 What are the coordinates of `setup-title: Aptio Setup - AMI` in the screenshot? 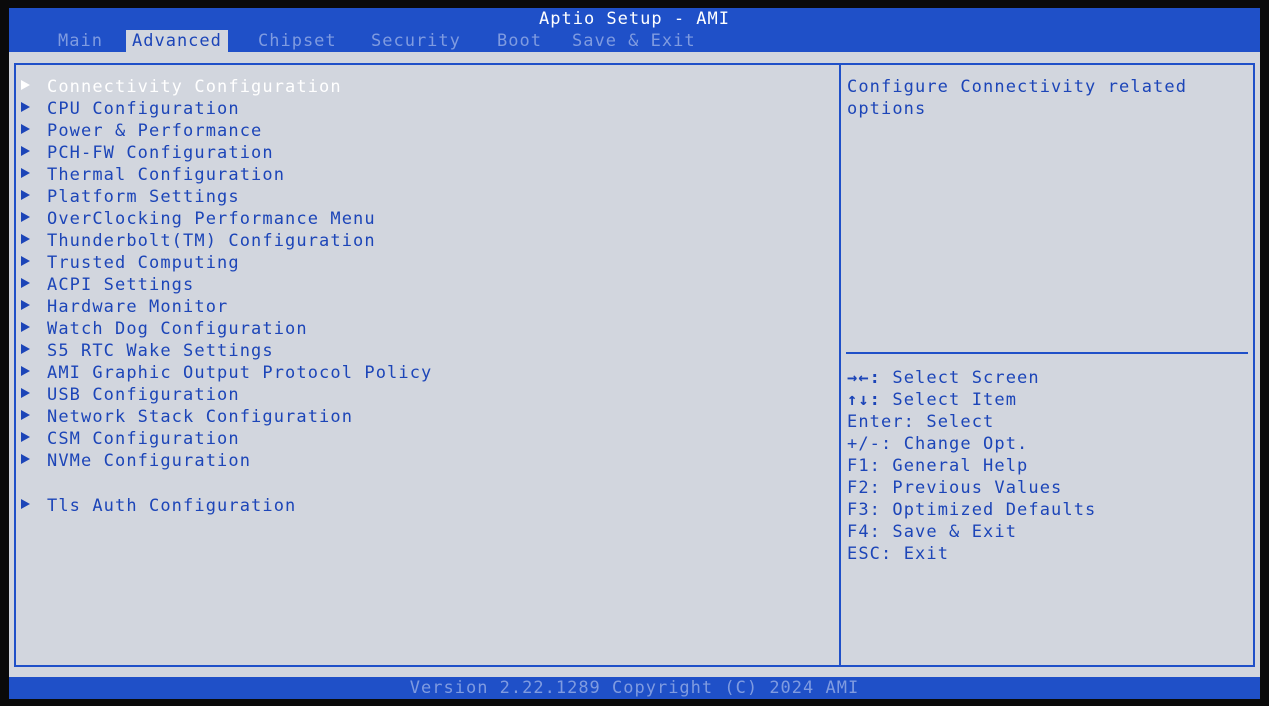 It's located at (634, 19).